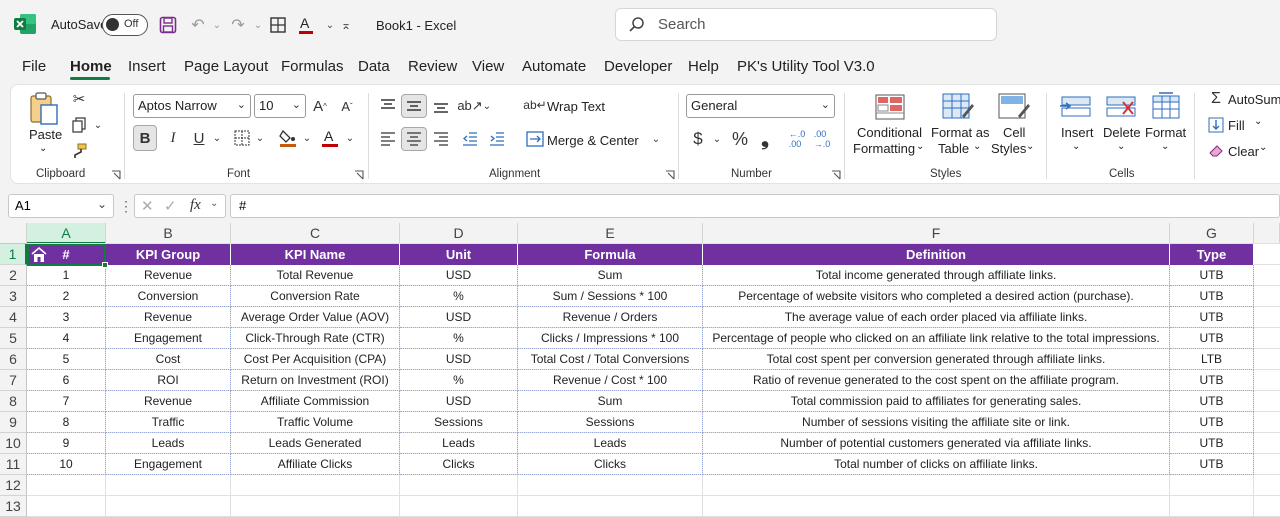 This screenshot has height=517, width=1280. What do you see at coordinates (168, 380) in the screenshot?
I see `table-cell: ROI` at bounding box center [168, 380].